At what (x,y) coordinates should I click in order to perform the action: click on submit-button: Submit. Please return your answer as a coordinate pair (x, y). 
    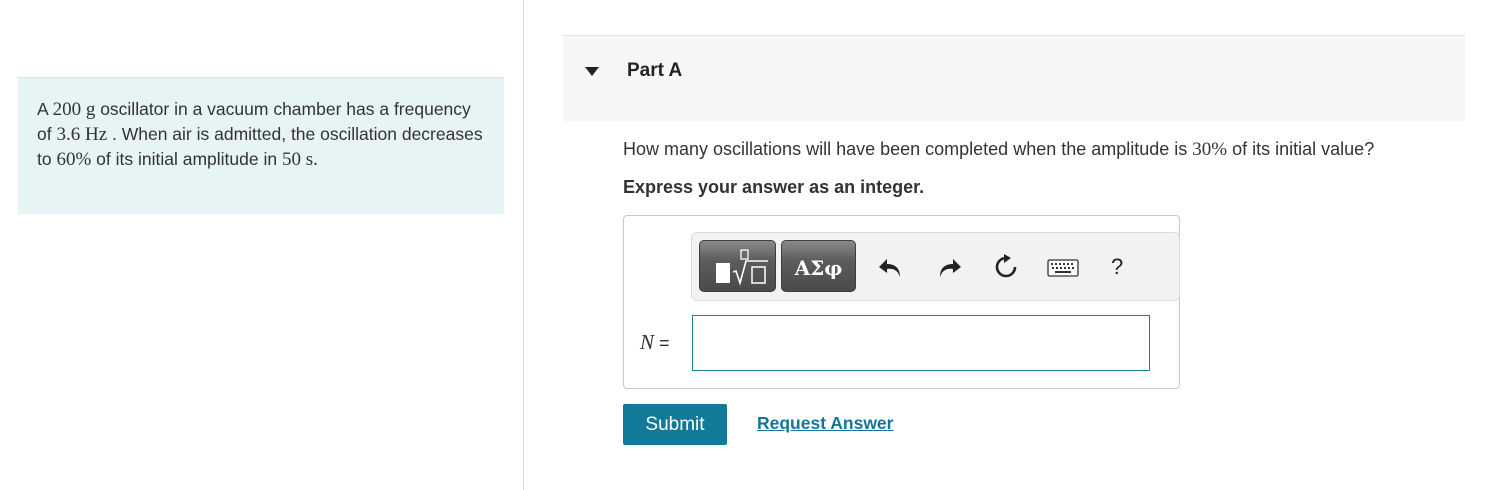
    Looking at the image, I should click on (675, 424).